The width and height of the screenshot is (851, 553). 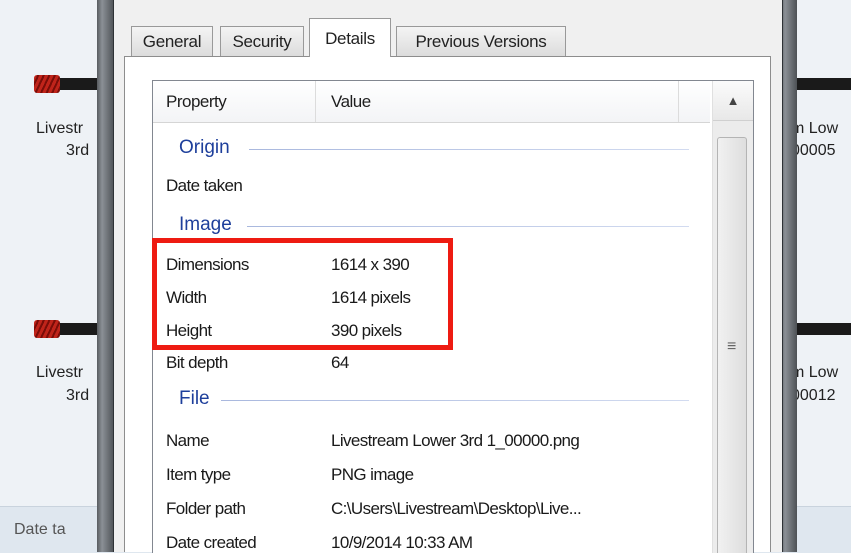 What do you see at coordinates (188, 441) in the screenshot?
I see `property-name: Name` at bounding box center [188, 441].